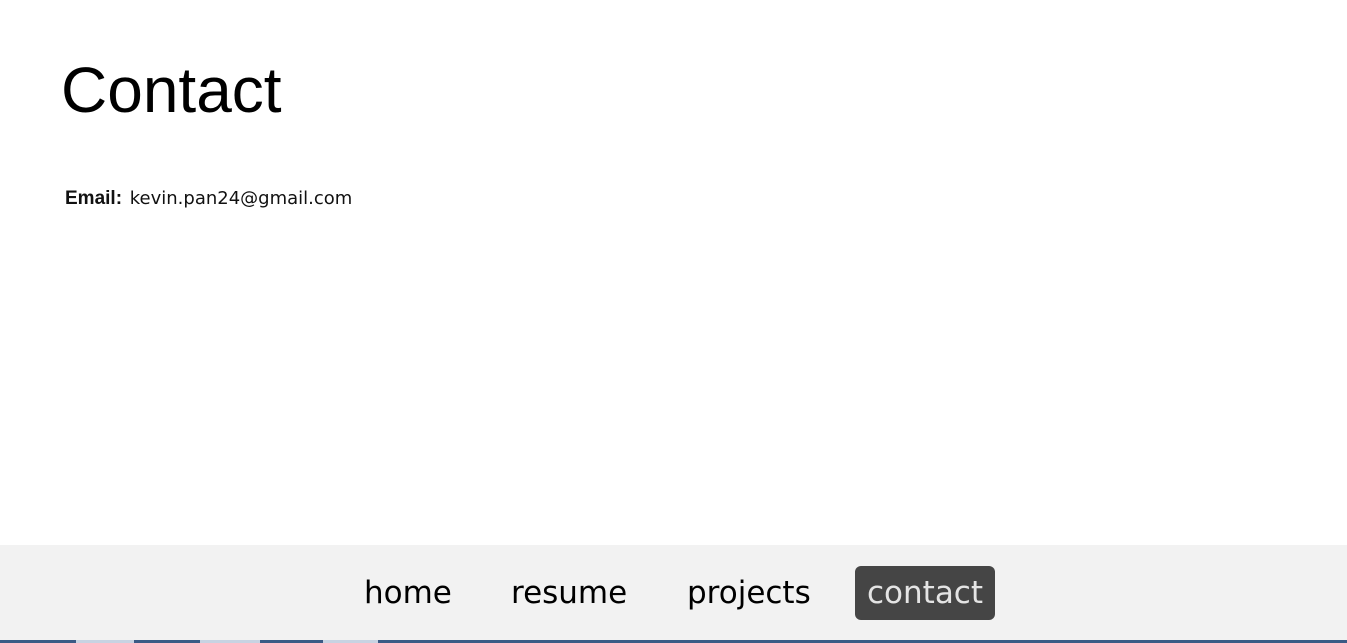 The height and width of the screenshot is (643, 1347). Describe the element at coordinates (749, 593) in the screenshot. I see `nav-item-projects: projects` at that location.